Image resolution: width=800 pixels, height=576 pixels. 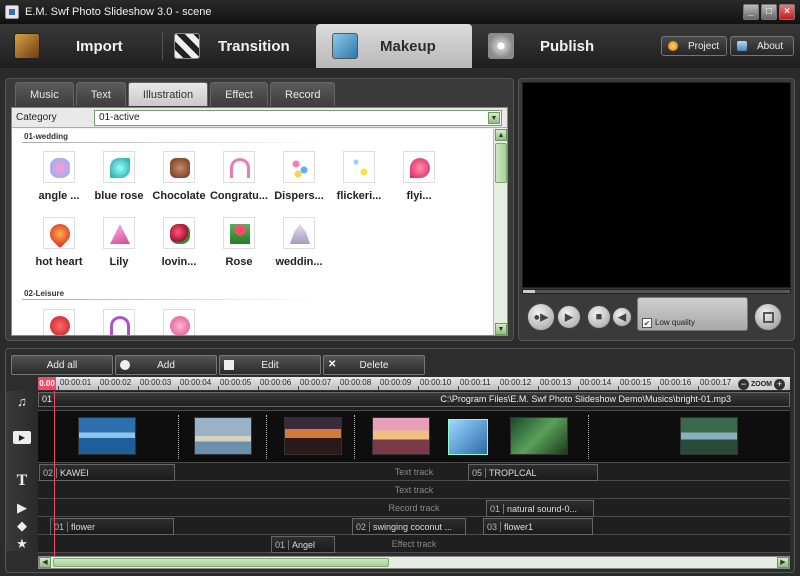 What do you see at coordinates (414, 562) in the screenshot?
I see `timeline-scrollbar: ◀ ▶` at bounding box center [414, 562].